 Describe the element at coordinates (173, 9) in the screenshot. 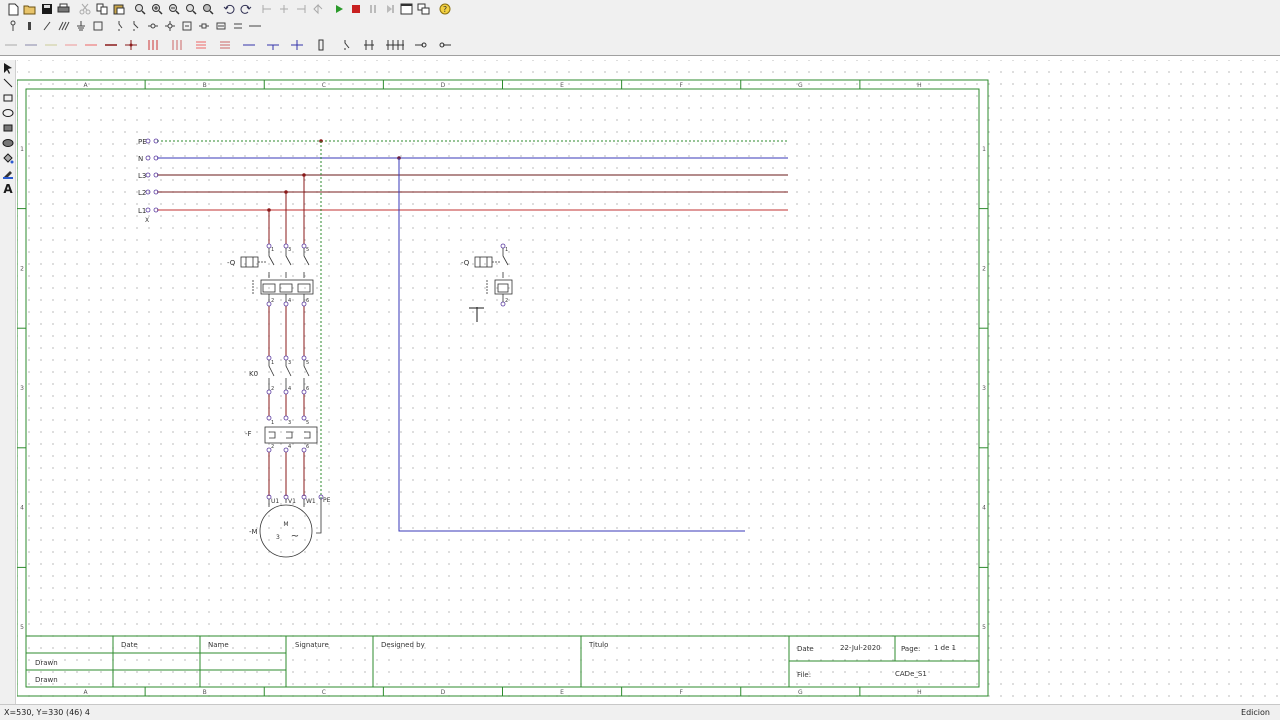

I see `zoom-out-icon` at that location.